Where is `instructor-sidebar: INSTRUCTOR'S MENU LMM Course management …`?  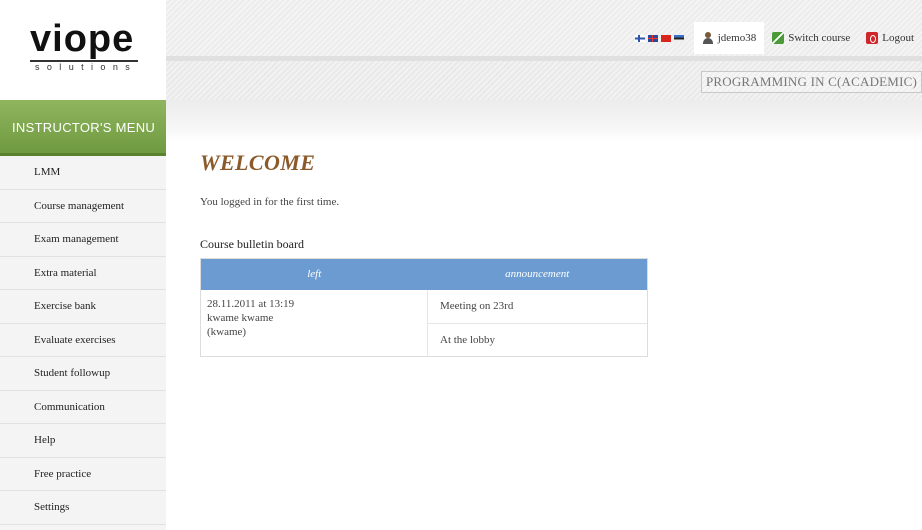 instructor-sidebar: INSTRUCTOR'S MENU LMM Course management … is located at coordinates (83, 315).